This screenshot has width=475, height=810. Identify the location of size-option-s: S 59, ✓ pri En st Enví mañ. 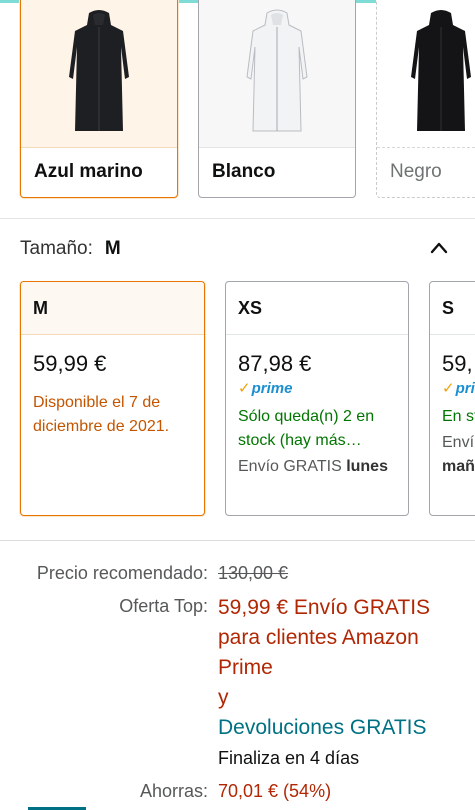
(452, 398).